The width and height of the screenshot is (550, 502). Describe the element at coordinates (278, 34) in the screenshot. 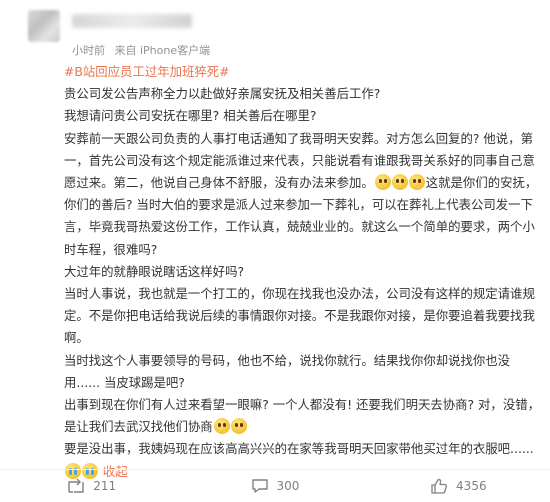

I see `post-header: 小时前 来自 iPhone客户端` at that location.